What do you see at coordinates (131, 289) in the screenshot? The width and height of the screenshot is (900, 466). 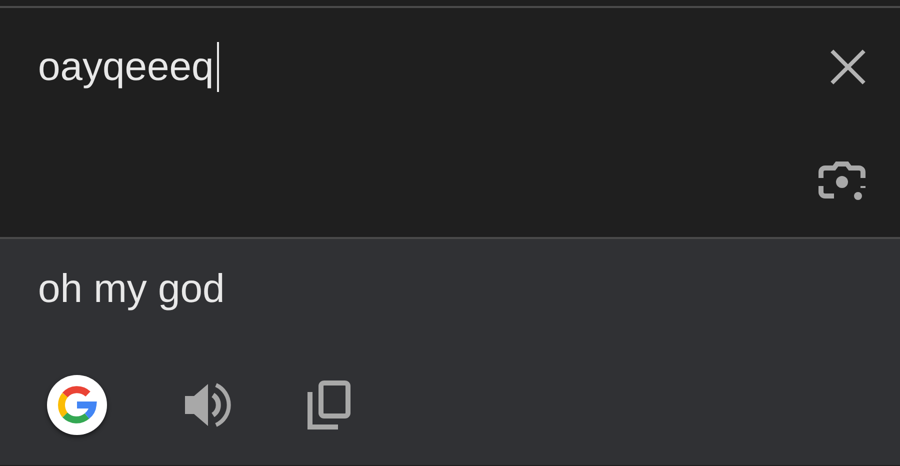 I see `translation-text: oh my god` at bounding box center [131, 289].